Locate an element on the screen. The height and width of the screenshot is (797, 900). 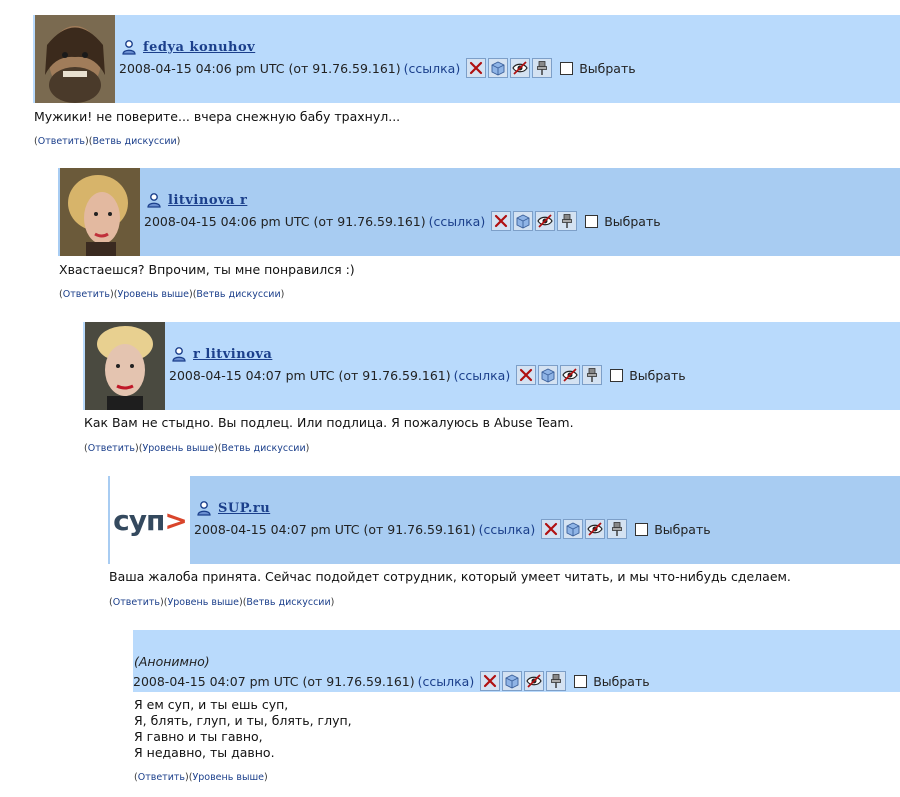
username-link: fedya konuhov is located at coordinates (199, 47).